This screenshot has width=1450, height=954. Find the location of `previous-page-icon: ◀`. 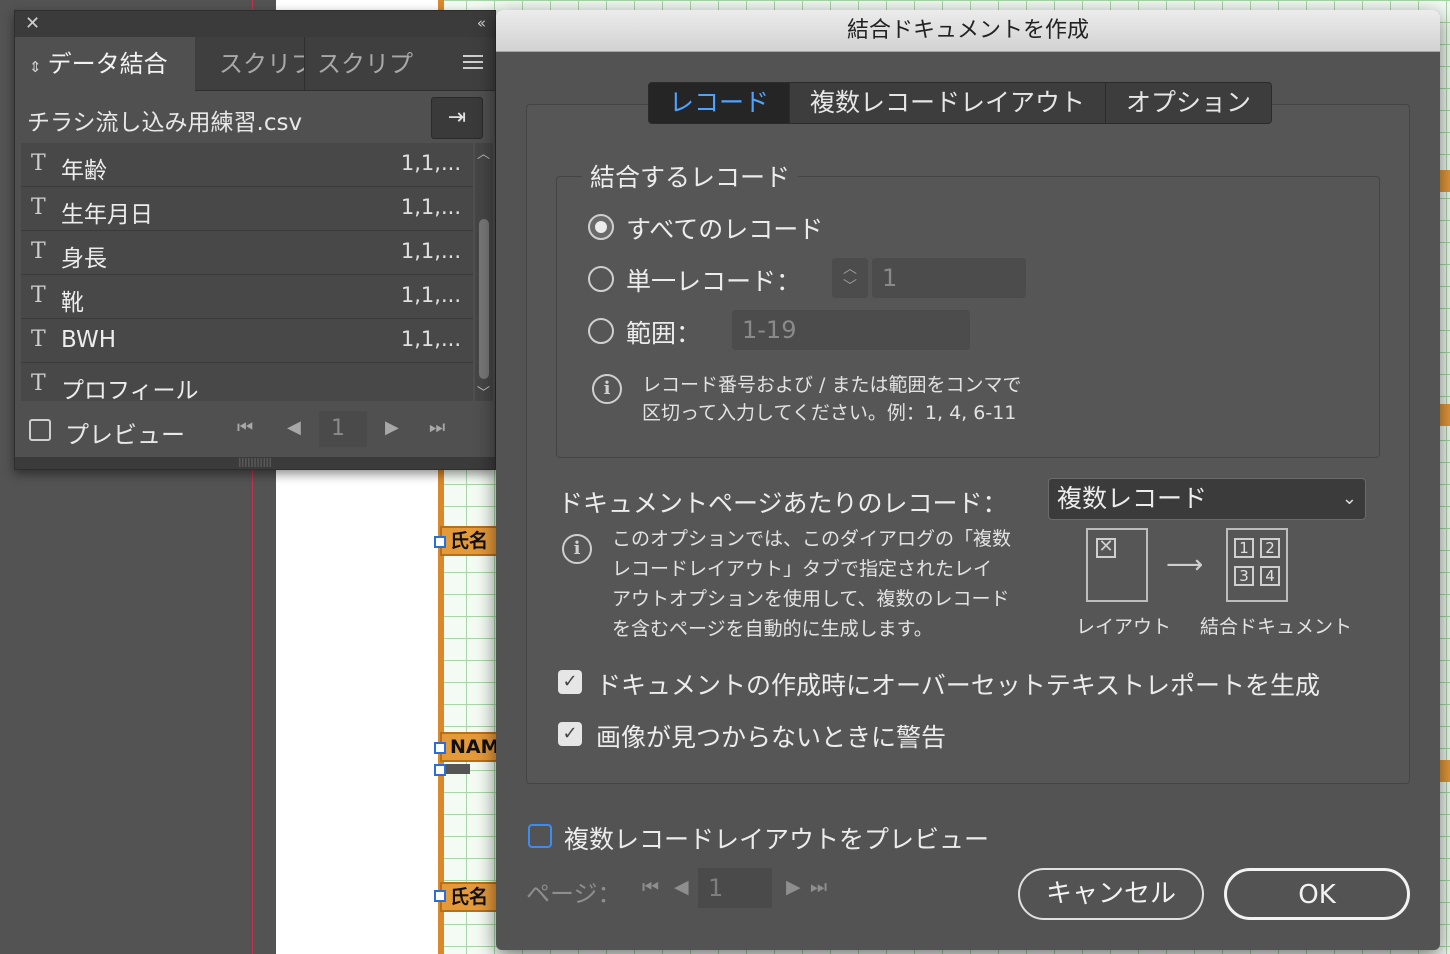

previous-page-icon: ◀ is located at coordinates (681, 887).